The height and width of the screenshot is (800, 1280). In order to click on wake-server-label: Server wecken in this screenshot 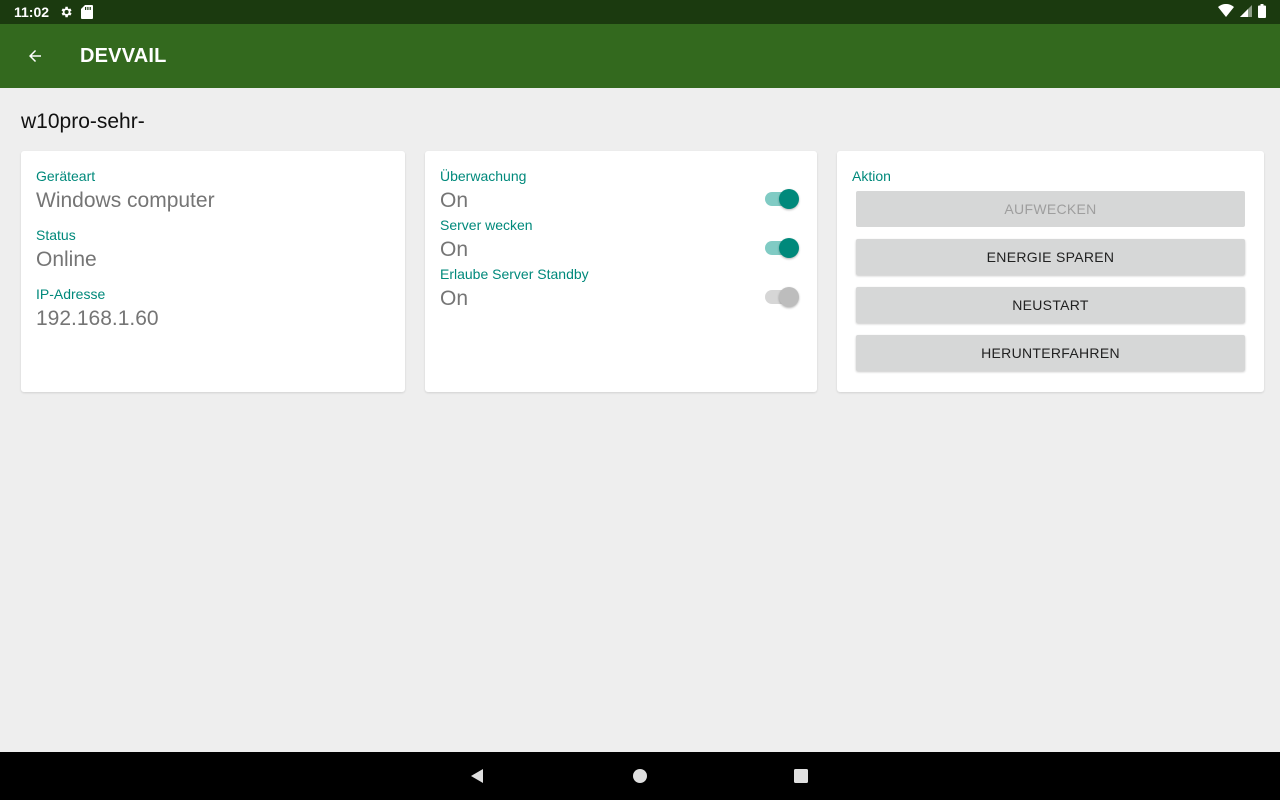, I will do `click(486, 225)`.